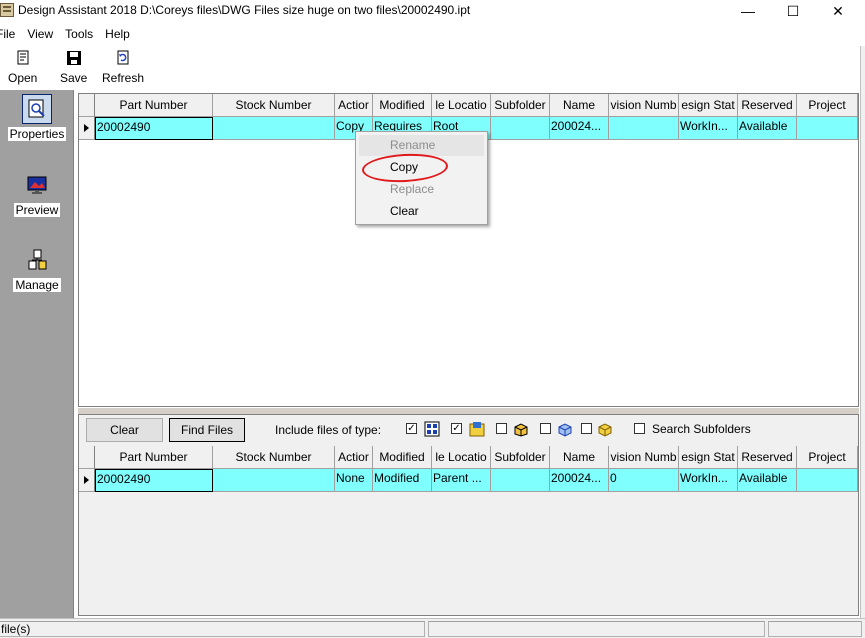 This screenshot has width=865, height=638. Describe the element at coordinates (207, 430) in the screenshot. I see `find-files-button: Find Files` at that location.